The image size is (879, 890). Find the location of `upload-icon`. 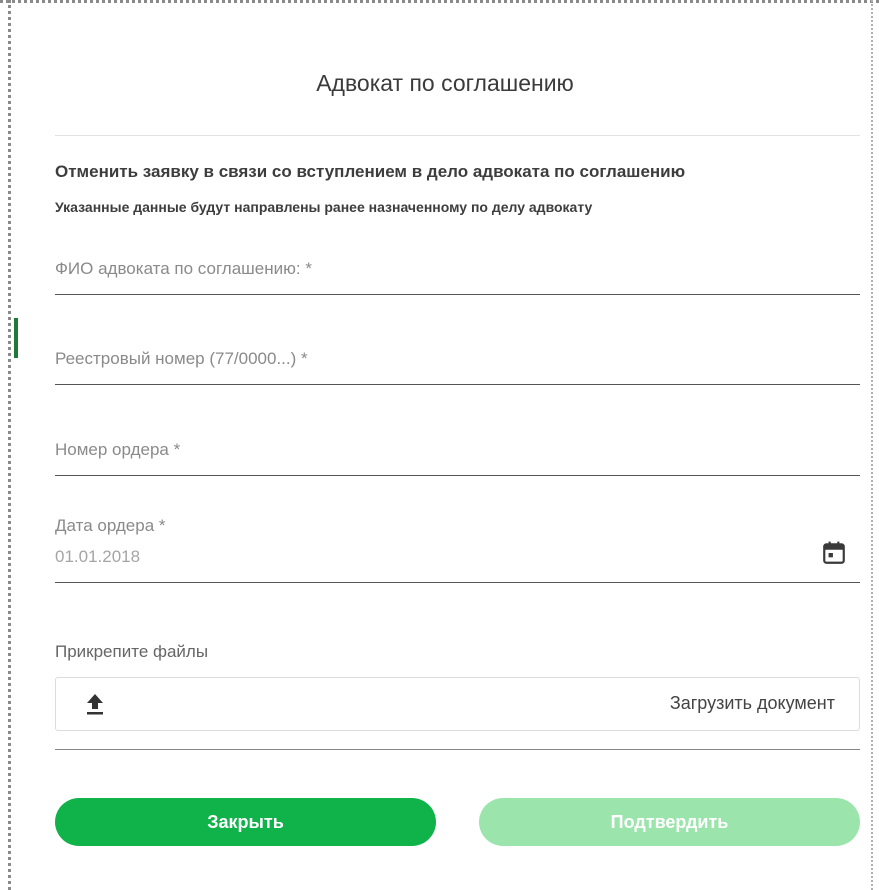

upload-icon is located at coordinates (95, 704).